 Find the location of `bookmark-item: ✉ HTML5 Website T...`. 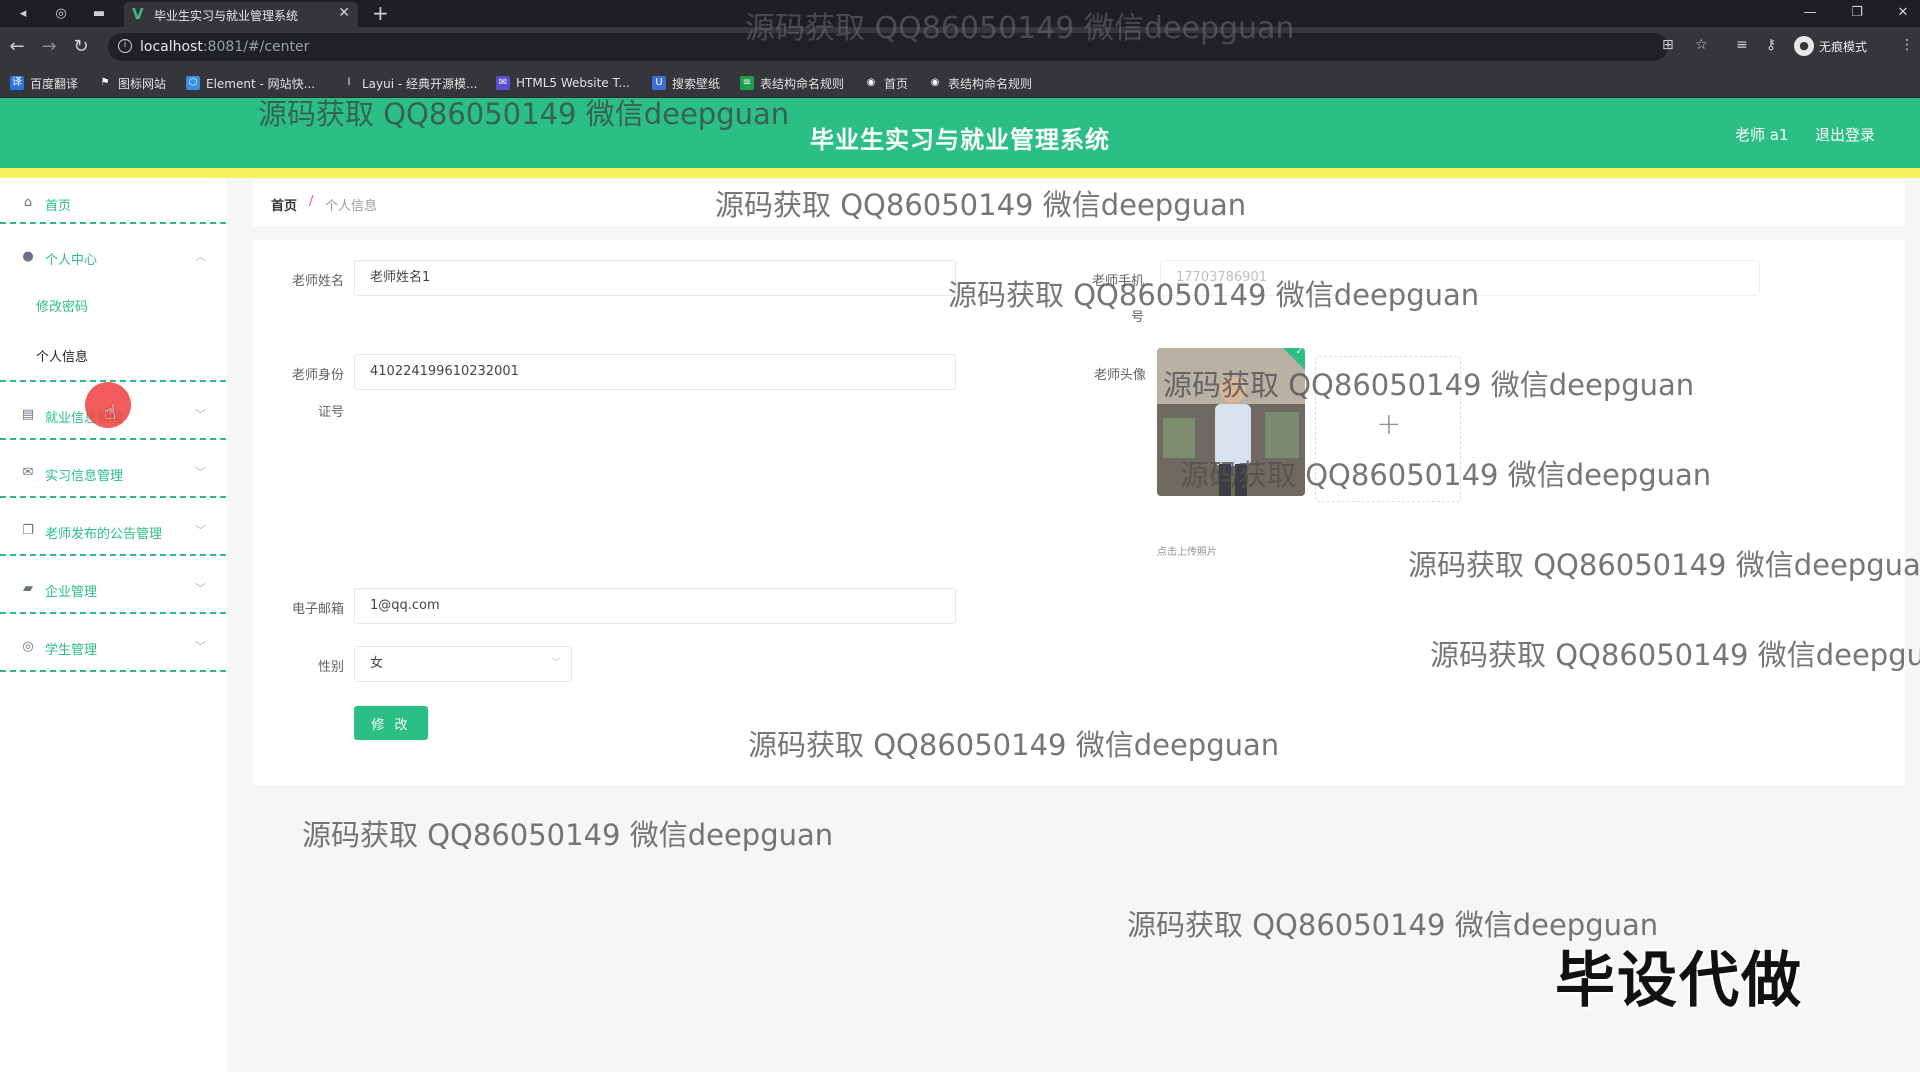

bookmark-item: ✉ HTML5 Website T... is located at coordinates (563, 83).